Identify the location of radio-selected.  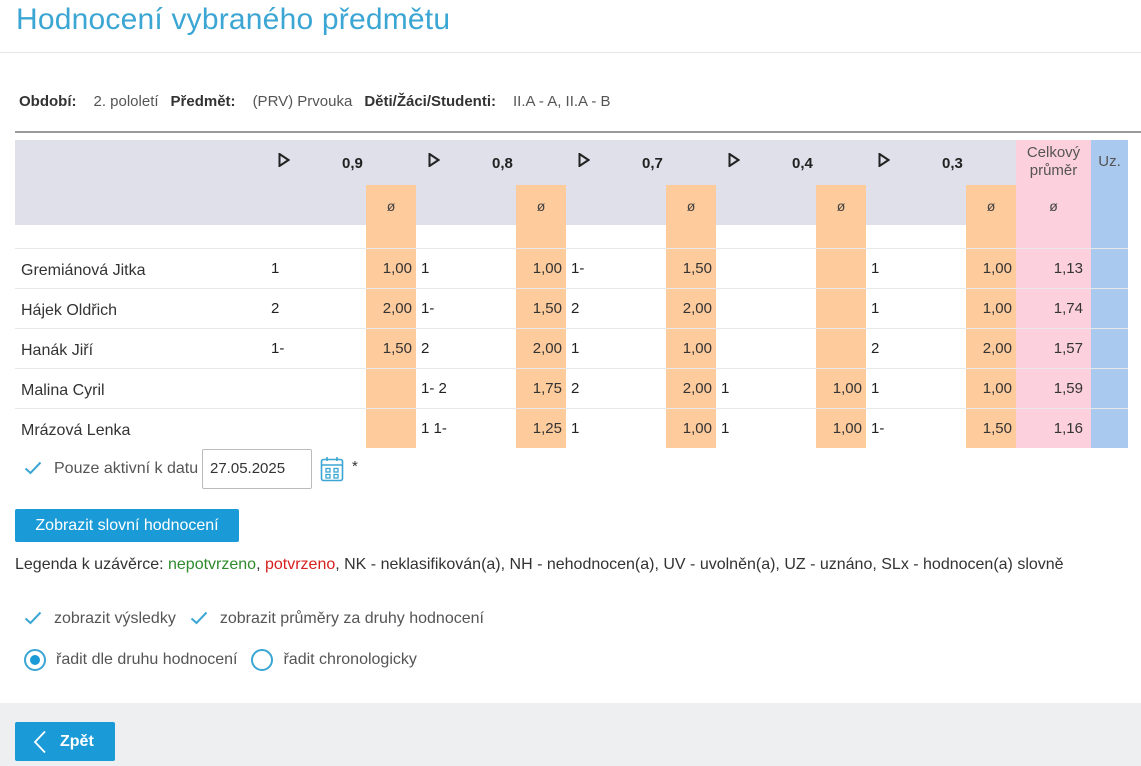
(35, 660).